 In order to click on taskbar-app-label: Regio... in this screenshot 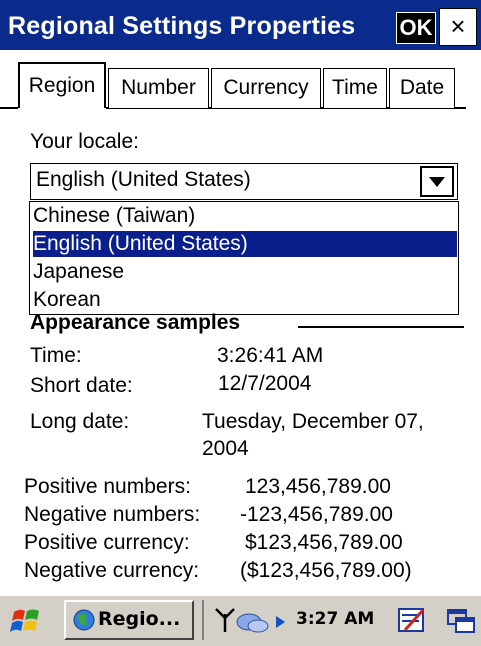, I will do `click(139, 619)`.